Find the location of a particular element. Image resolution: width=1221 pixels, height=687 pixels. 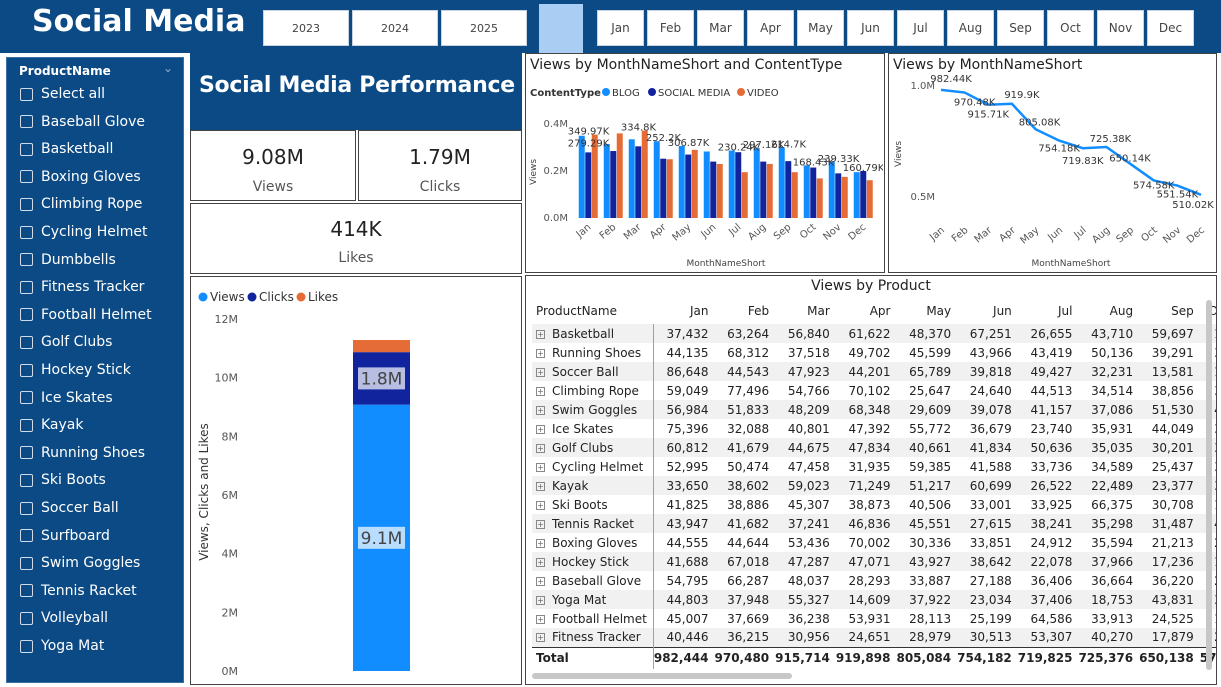

column-header: Jan is located at coordinates (683, 311).